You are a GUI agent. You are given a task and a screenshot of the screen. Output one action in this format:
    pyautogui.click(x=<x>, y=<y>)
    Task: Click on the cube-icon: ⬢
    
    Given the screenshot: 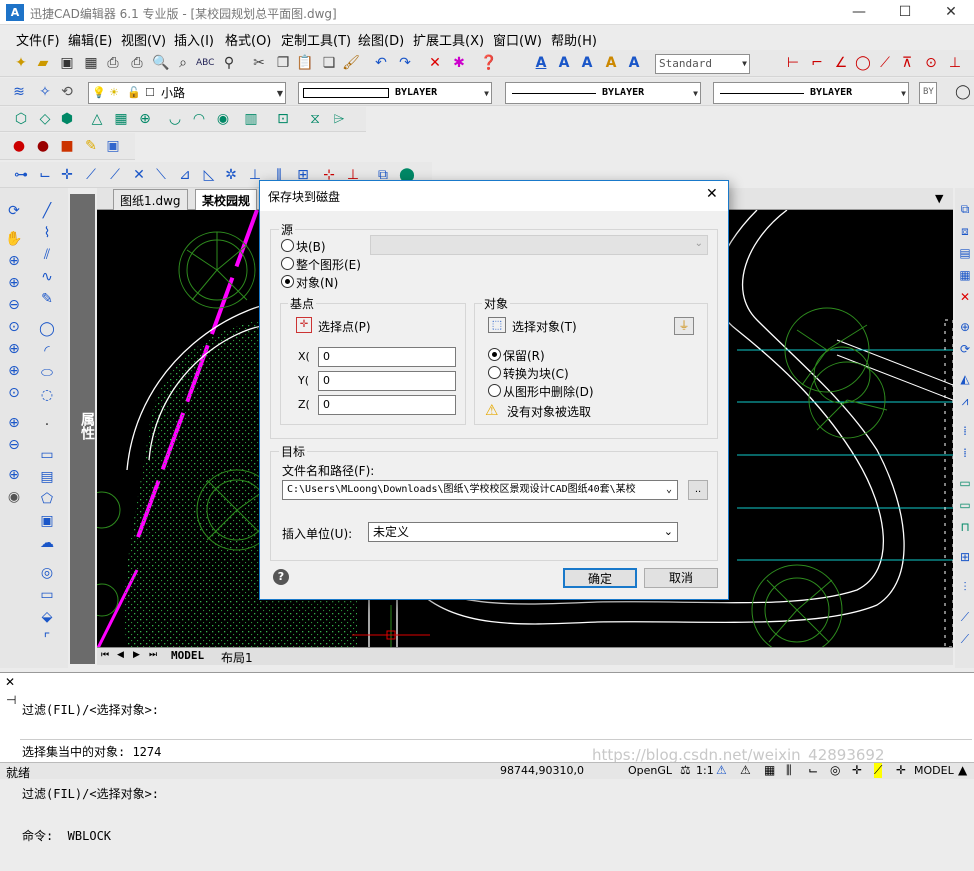 What is the action you would take?
    pyautogui.click(x=67, y=119)
    